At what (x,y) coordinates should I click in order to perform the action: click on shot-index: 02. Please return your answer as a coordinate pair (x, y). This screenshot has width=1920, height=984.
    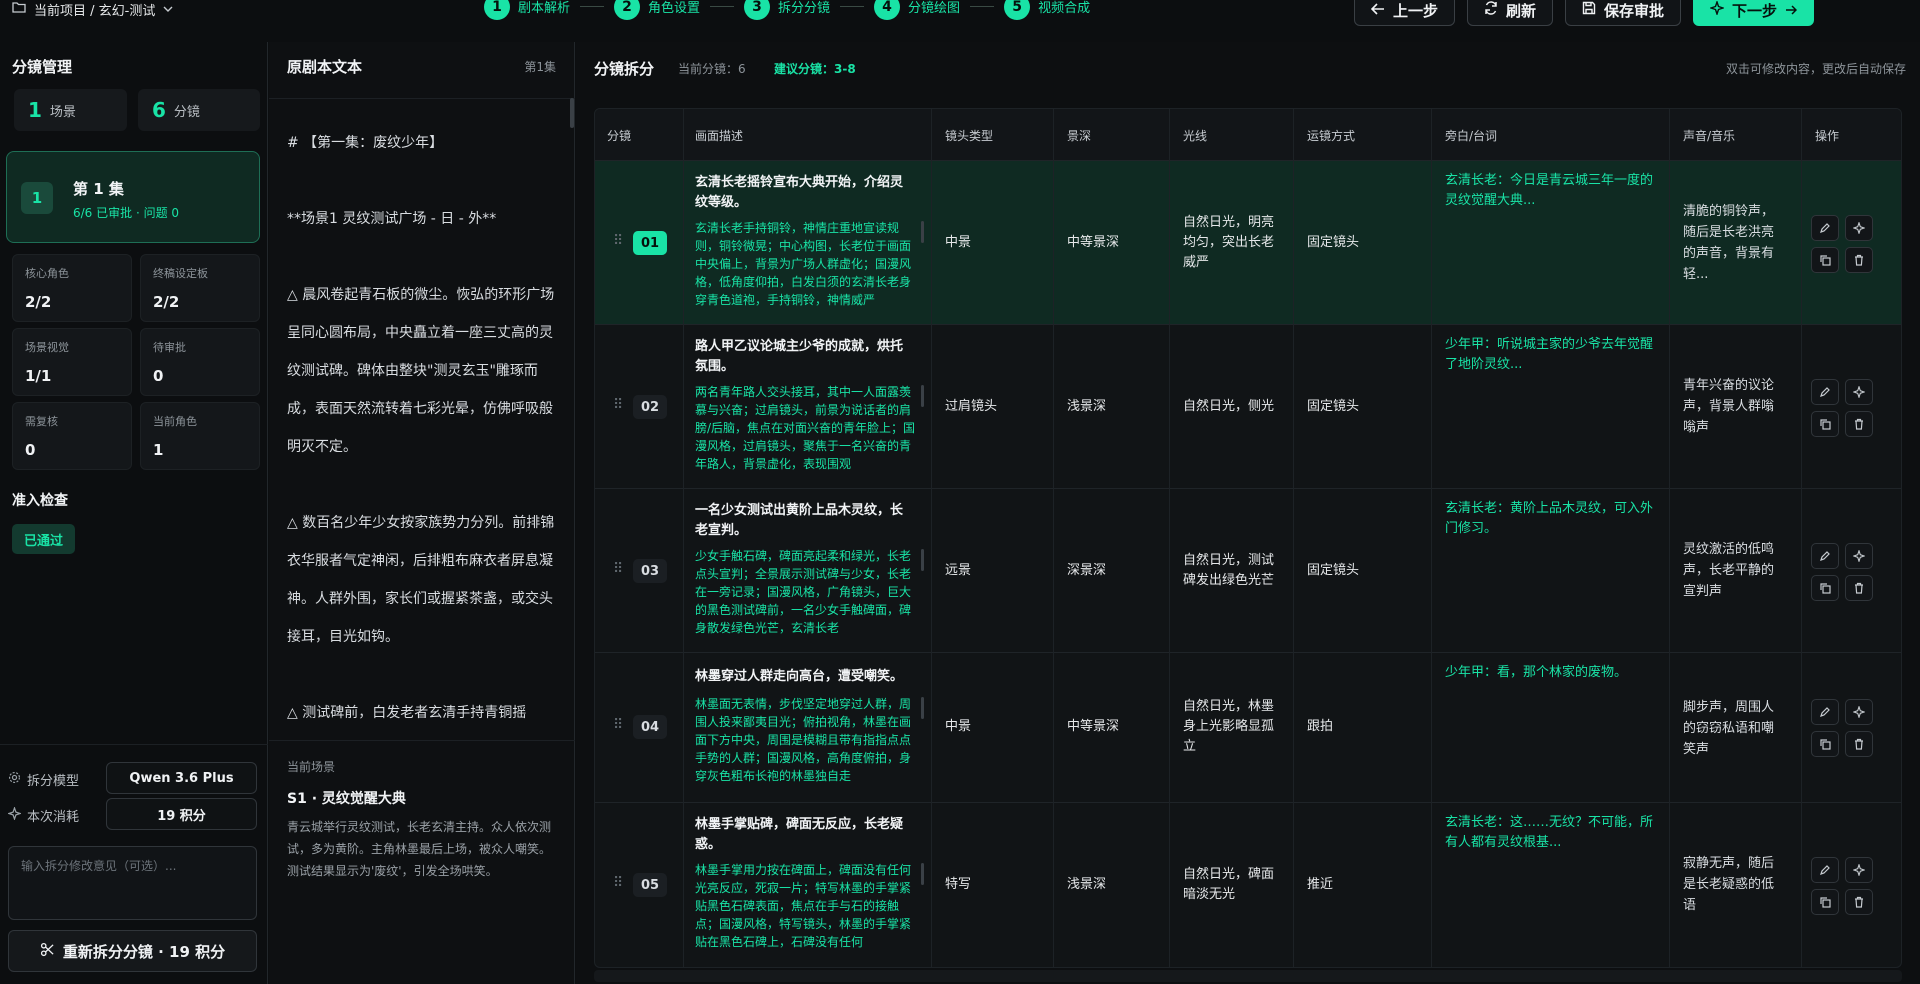
    Looking at the image, I should click on (650, 407).